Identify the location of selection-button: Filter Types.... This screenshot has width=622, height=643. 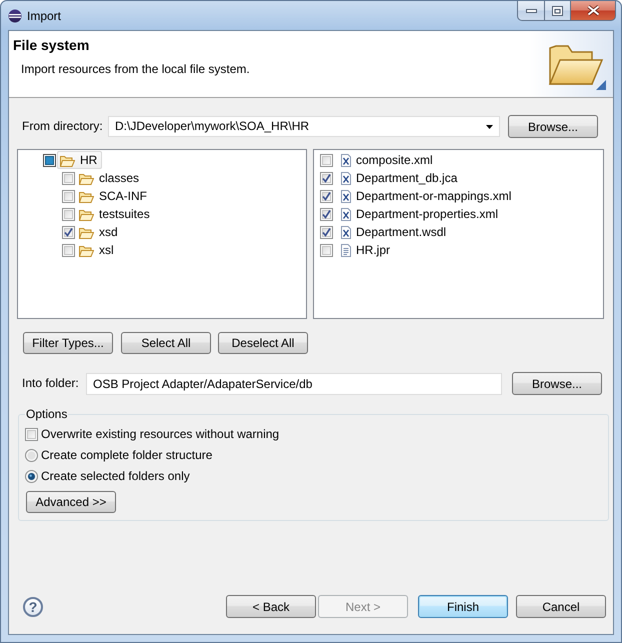
(68, 343).